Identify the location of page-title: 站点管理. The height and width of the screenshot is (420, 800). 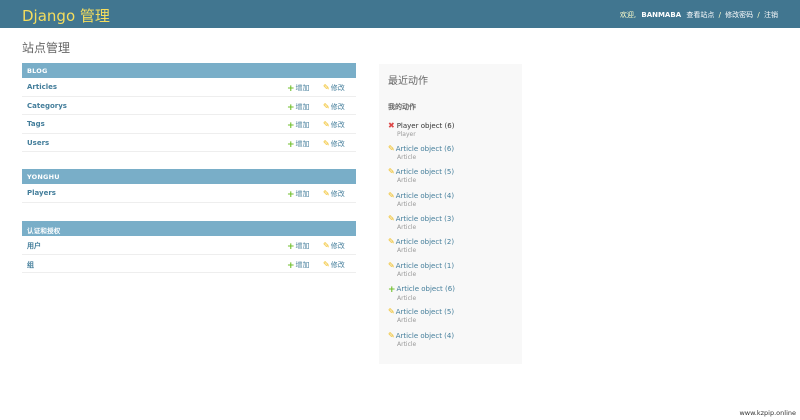
(46, 48).